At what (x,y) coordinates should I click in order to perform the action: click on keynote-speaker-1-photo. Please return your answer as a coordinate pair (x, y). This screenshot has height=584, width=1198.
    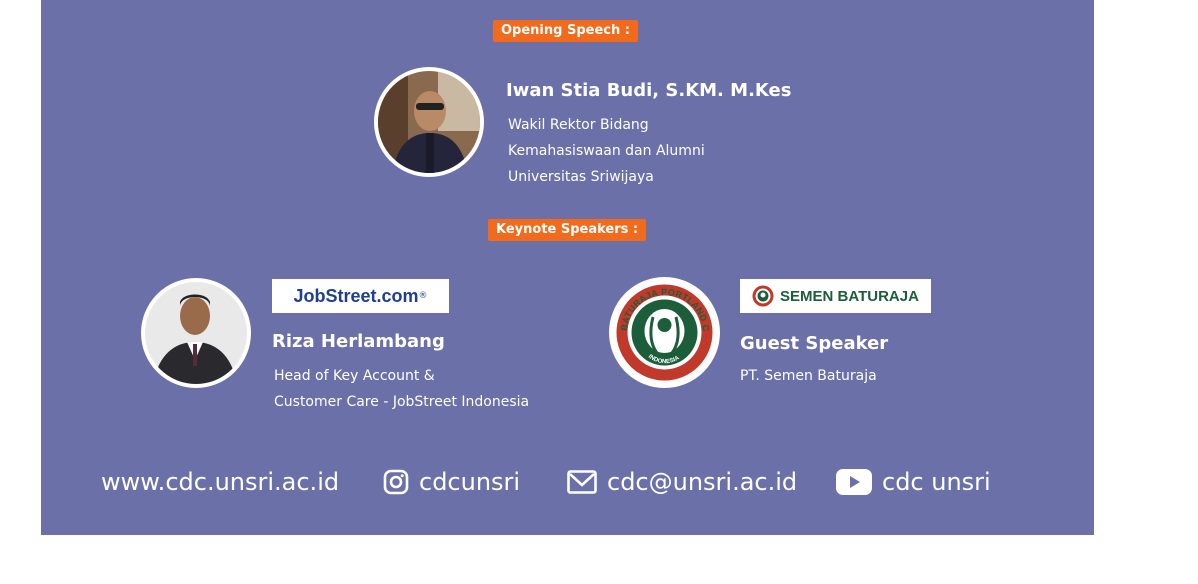
    Looking at the image, I should click on (196, 333).